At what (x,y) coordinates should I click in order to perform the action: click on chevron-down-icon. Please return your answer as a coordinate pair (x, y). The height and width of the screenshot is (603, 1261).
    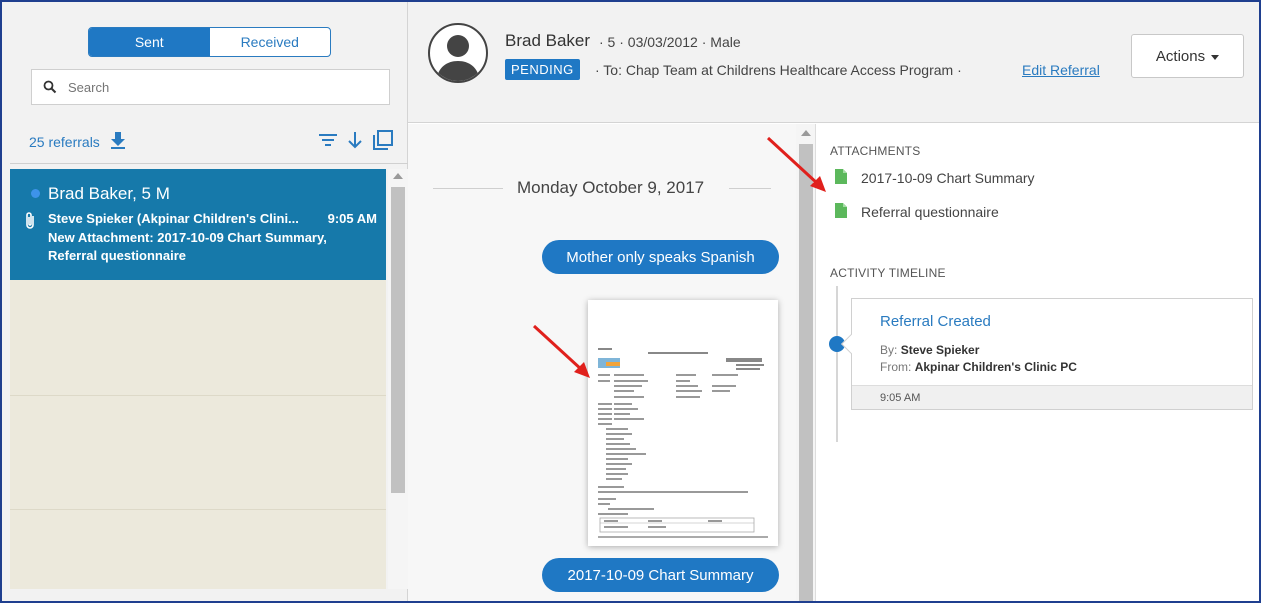
    Looking at the image, I should click on (1215, 57).